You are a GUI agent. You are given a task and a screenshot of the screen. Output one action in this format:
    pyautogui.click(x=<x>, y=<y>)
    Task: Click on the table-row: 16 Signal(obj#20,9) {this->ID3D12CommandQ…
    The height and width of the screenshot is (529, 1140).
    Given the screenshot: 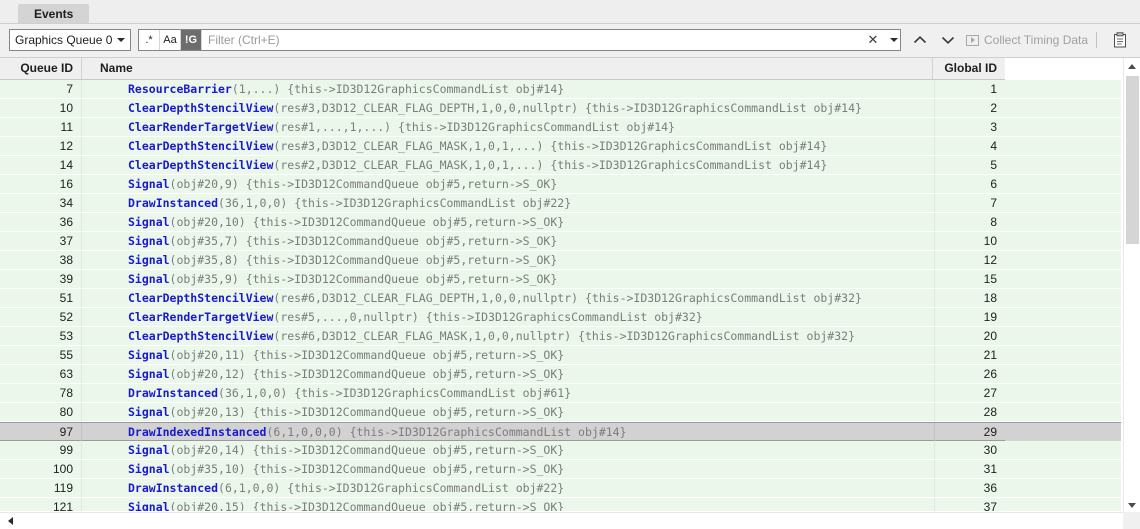 What is the action you would take?
    pyautogui.click(x=560, y=184)
    